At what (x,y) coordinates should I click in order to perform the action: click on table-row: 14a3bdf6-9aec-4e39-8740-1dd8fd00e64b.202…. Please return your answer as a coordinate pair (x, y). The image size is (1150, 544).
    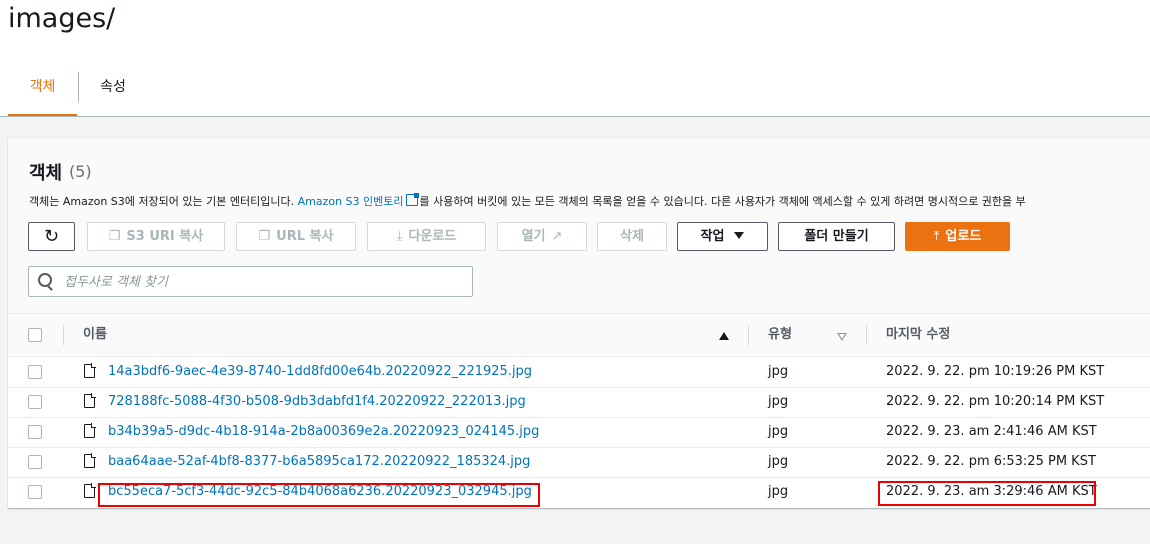
    Looking at the image, I should click on (579, 372).